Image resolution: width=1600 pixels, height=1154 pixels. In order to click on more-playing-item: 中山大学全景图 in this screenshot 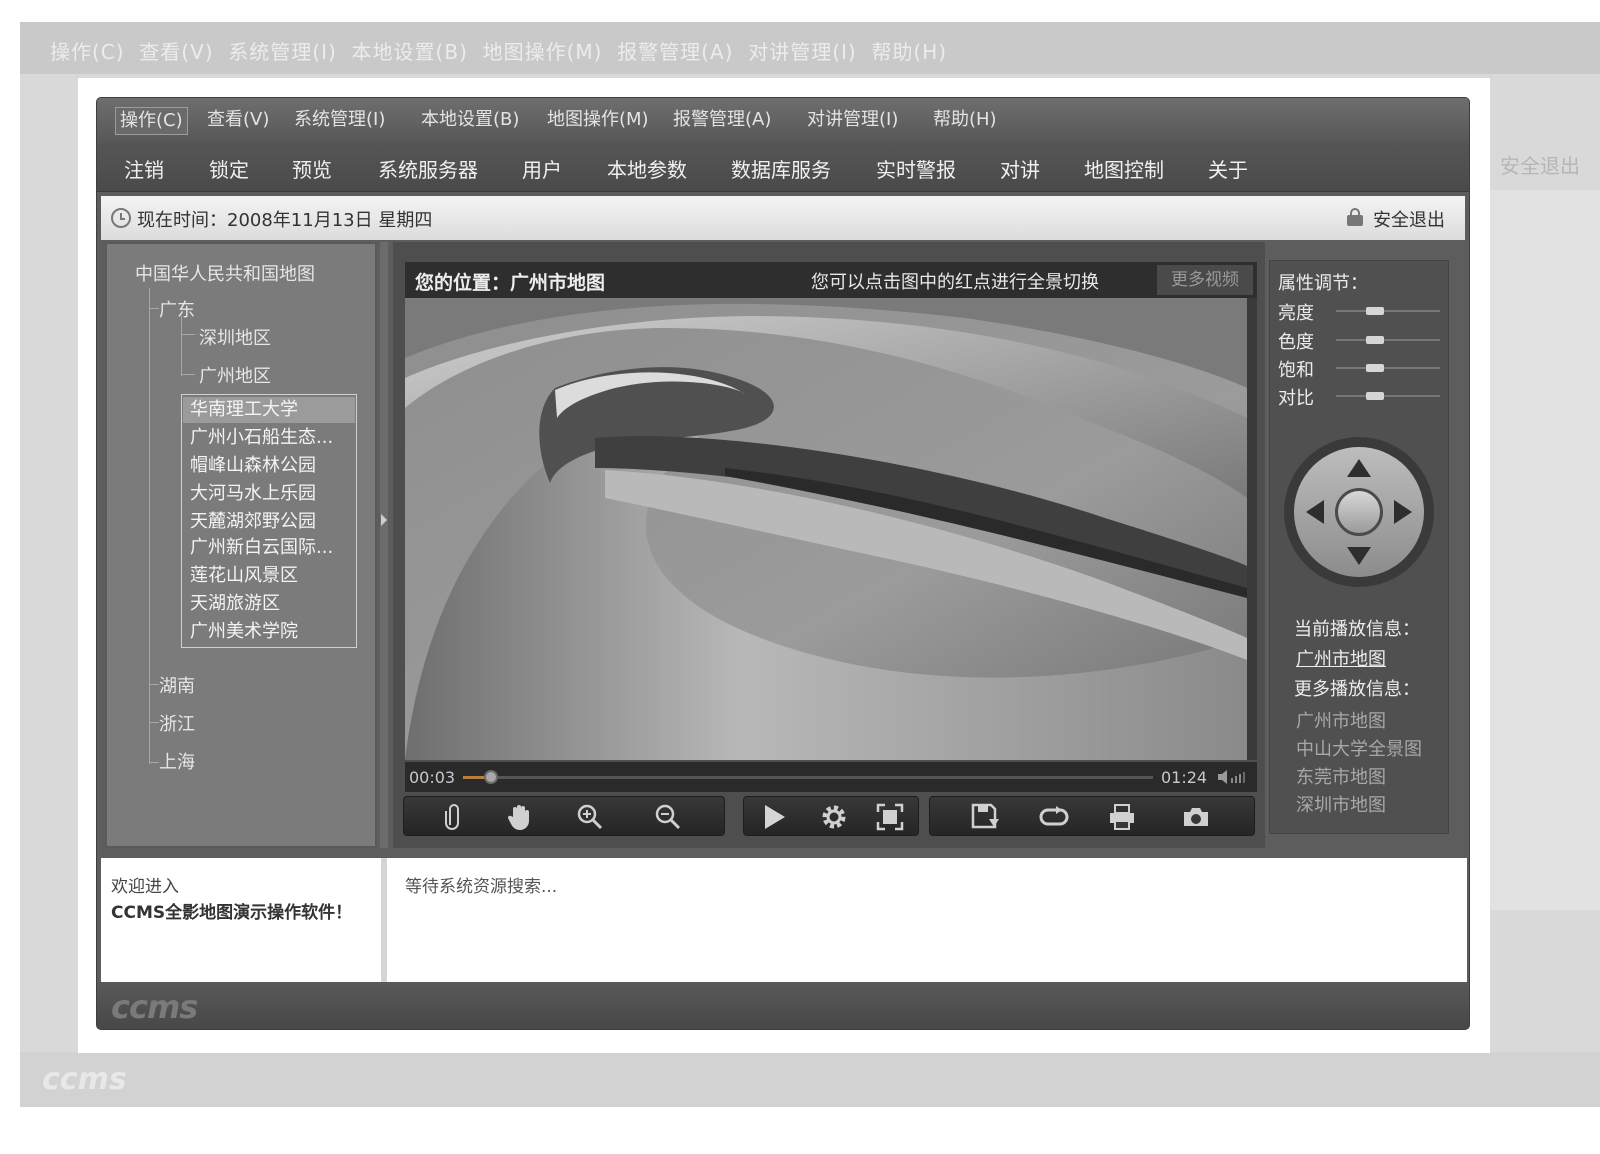, I will do `click(1359, 748)`.